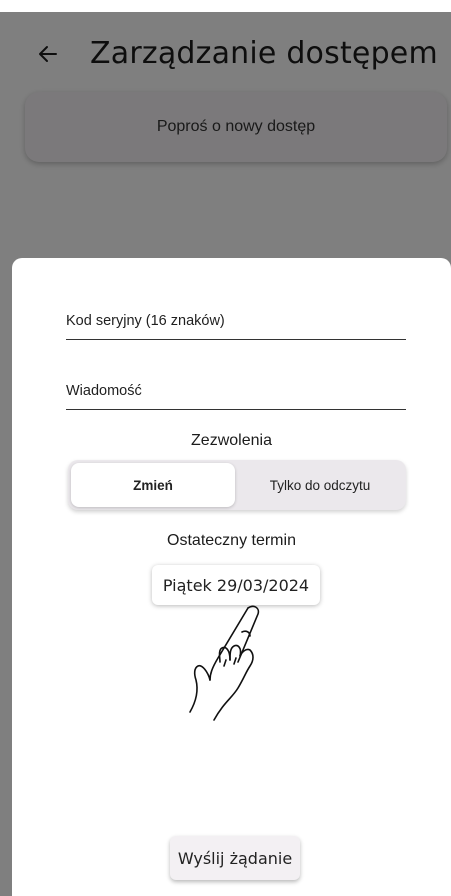 The image size is (451, 896). Describe the element at coordinates (320, 485) in the screenshot. I see `segment-read-only: Tylko do odczytu` at that location.